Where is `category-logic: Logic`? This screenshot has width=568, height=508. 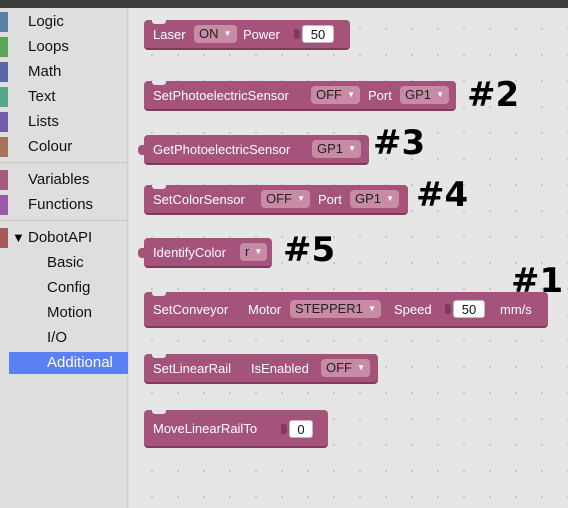 category-logic: Logic is located at coordinates (64, 22).